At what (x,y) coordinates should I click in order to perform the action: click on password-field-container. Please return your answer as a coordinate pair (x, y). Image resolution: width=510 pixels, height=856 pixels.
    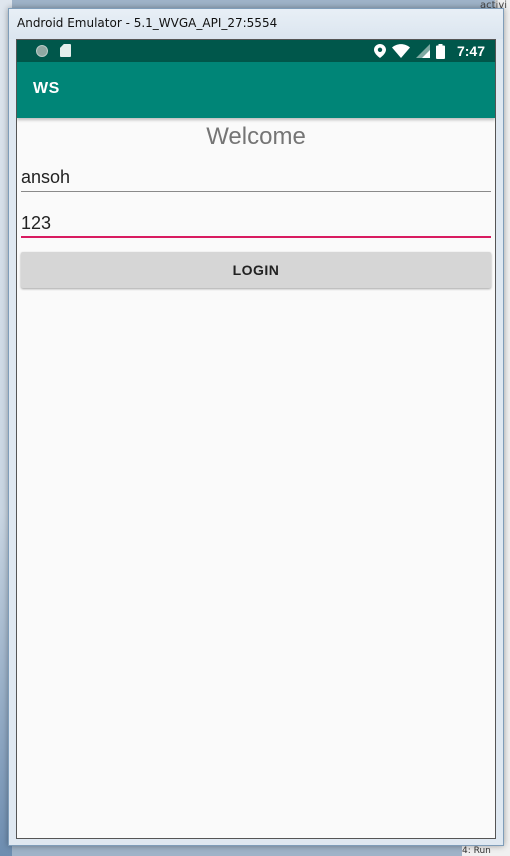
    Looking at the image, I should click on (256, 221).